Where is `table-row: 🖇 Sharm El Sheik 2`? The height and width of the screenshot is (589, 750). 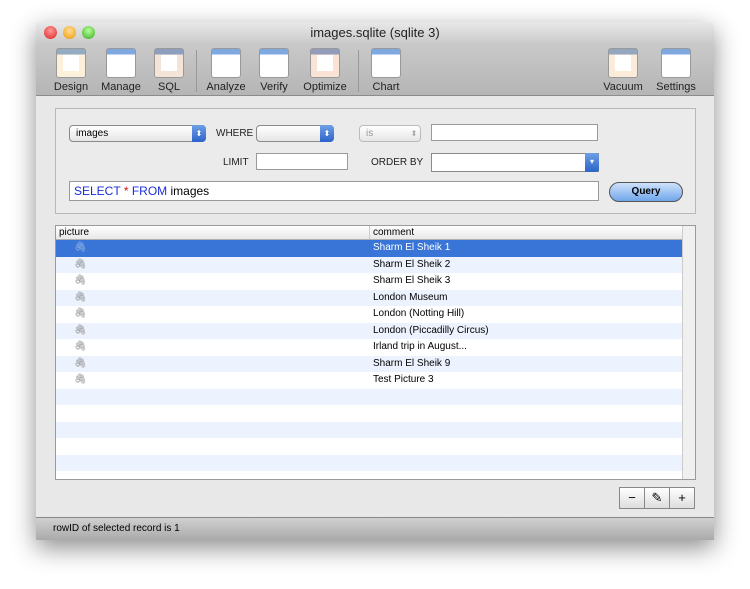
table-row: 🖇 Sharm El Sheik 2 is located at coordinates (375, 264).